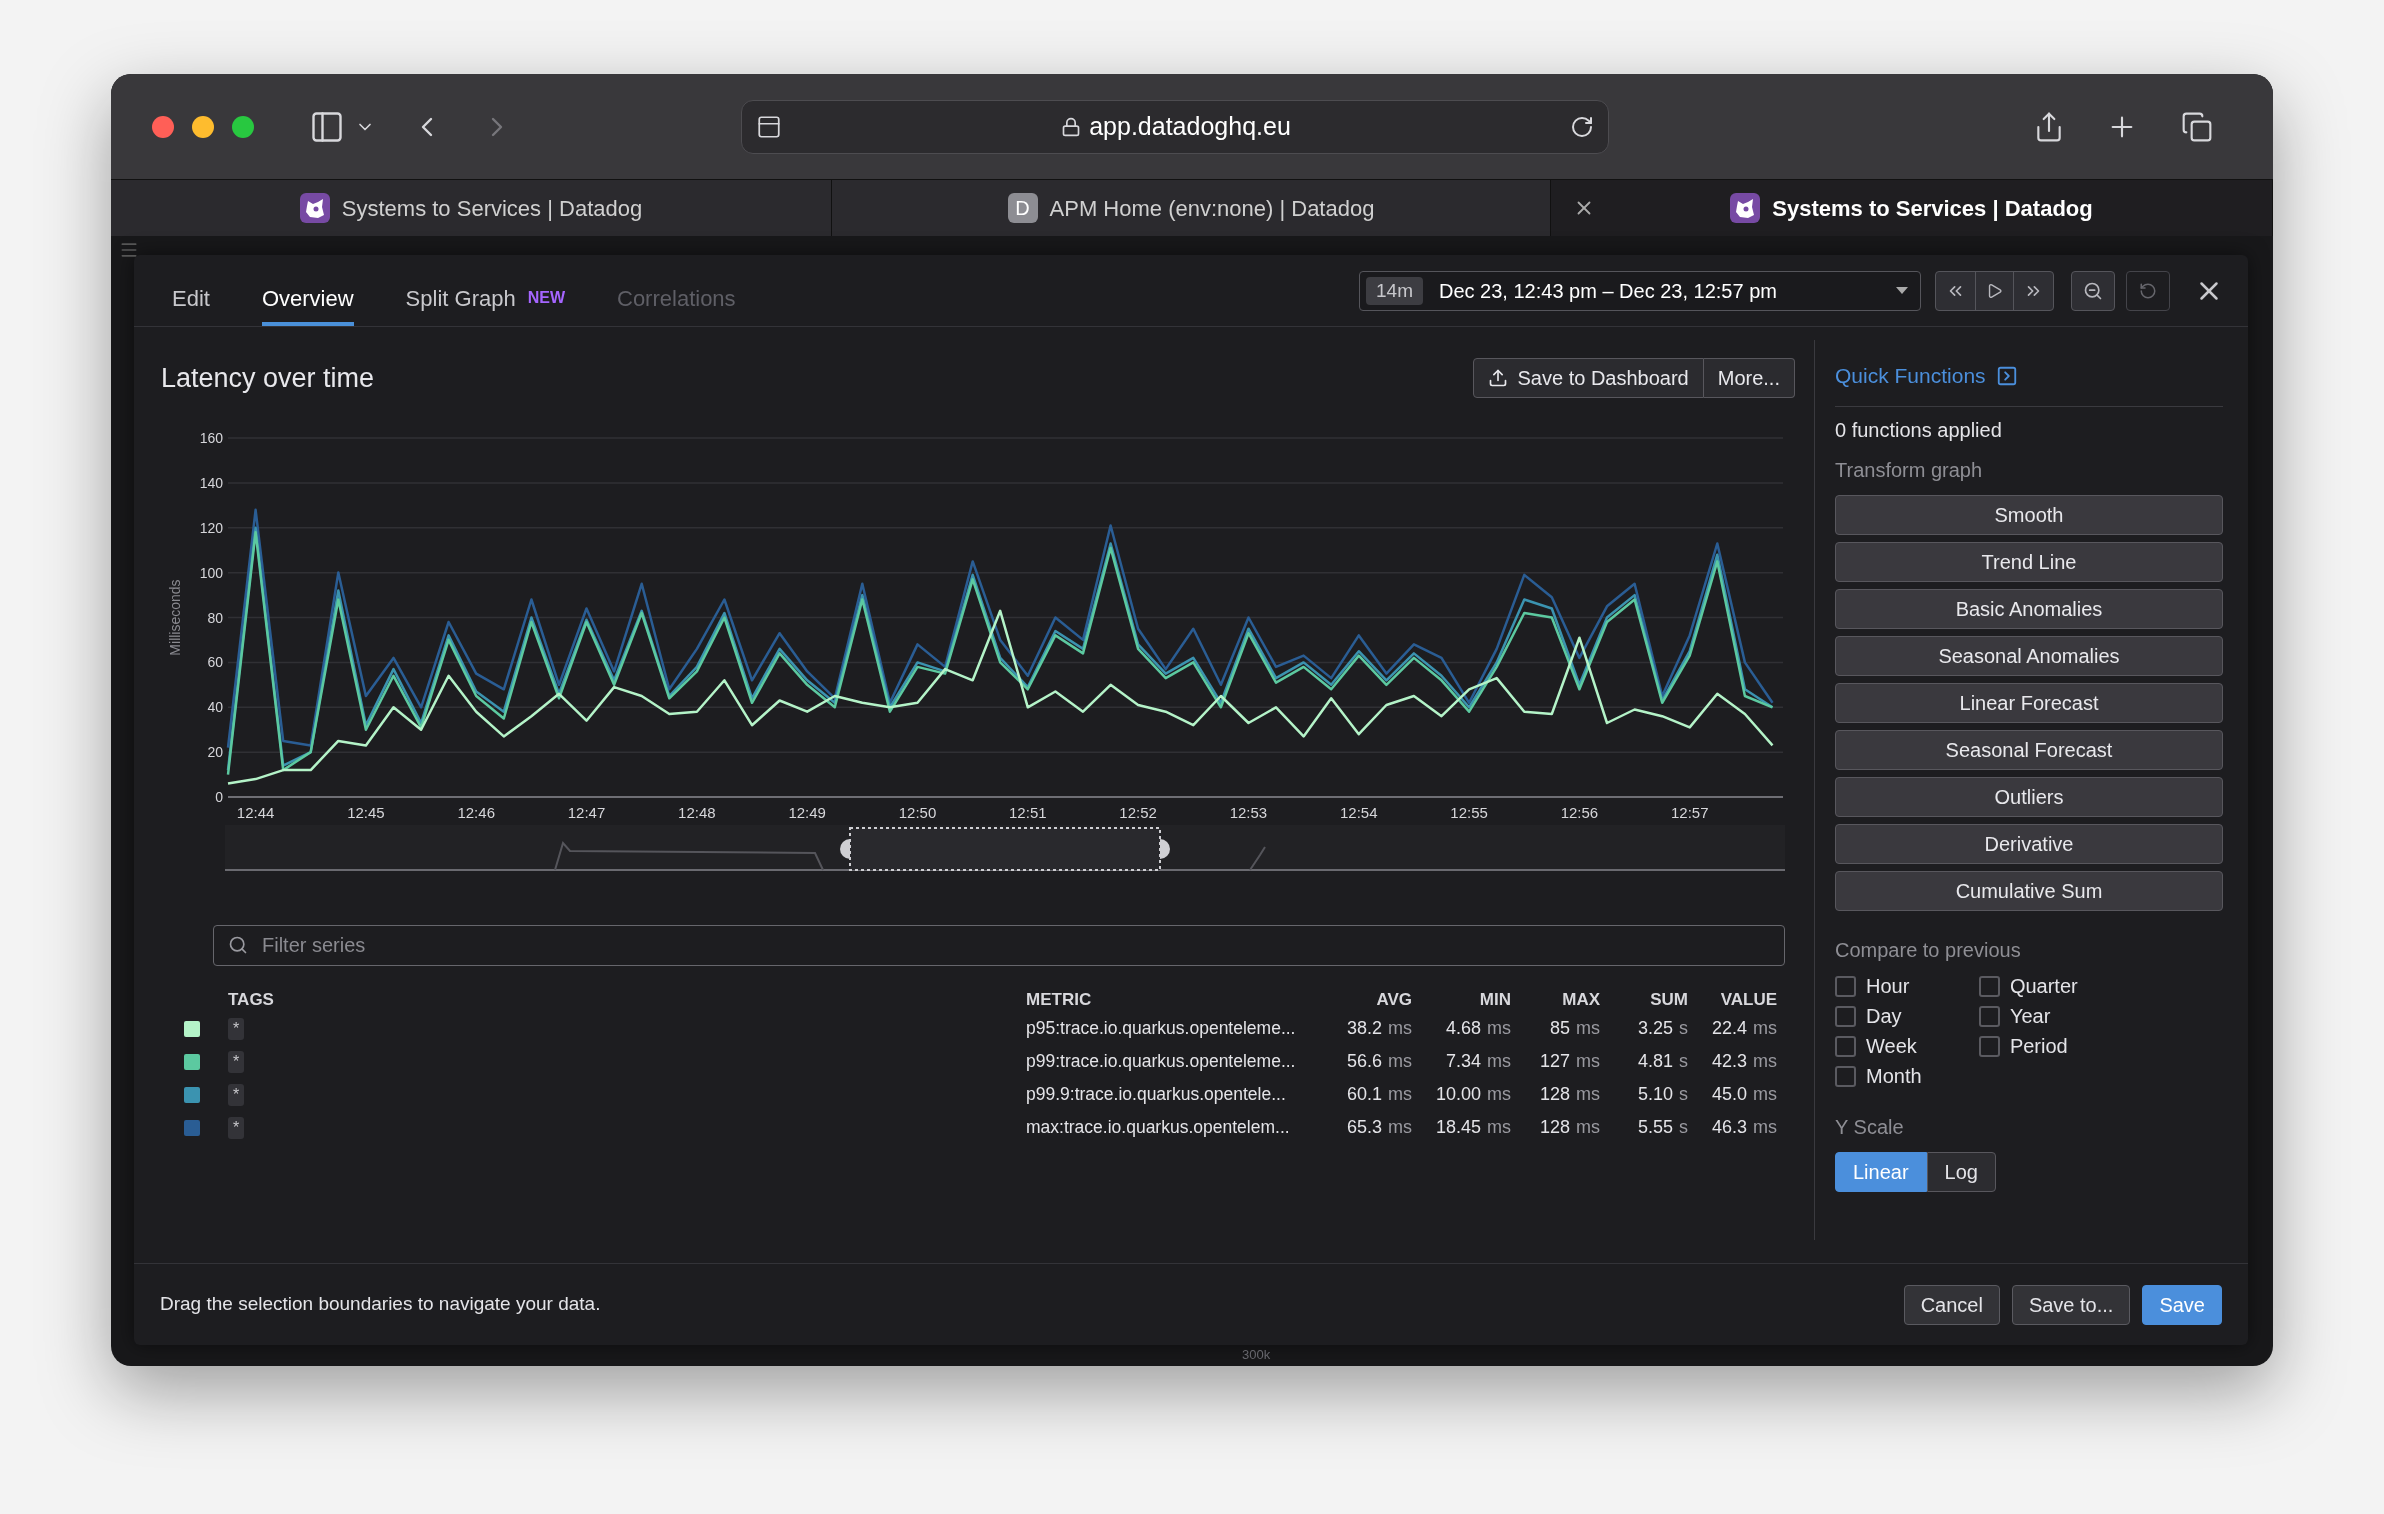 This screenshot has width=2384, height=1514. What do you see at coordinates (1463, 1028) in the screenshot?
I see `stat-value: 4.68` at bounding box center [1463, 1028].